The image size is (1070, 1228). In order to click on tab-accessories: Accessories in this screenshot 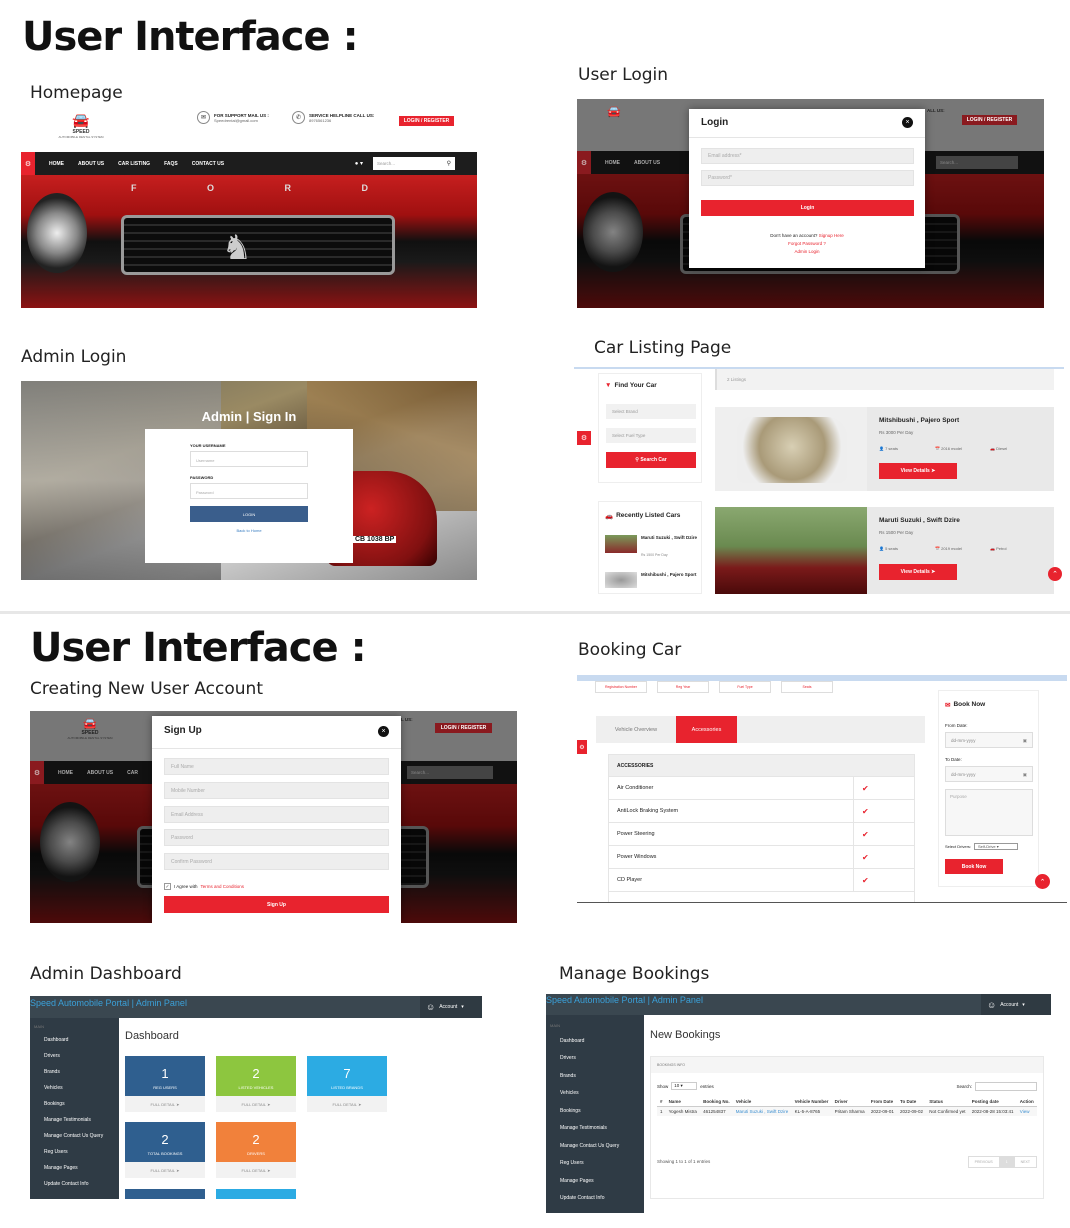, I will do `click(706, 729)`.